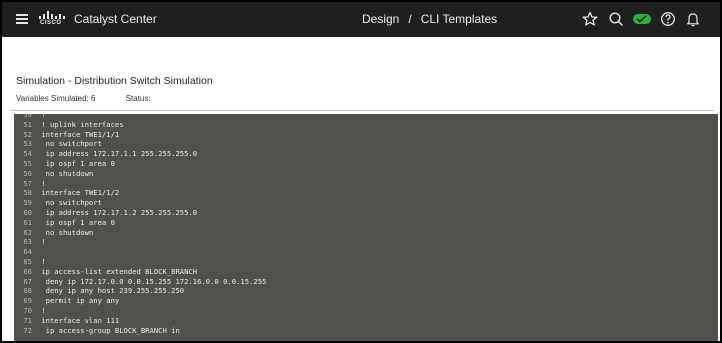  Describe the element at coordinates (27, 163) in the screenshot. I see `line-number: 55` at that location.